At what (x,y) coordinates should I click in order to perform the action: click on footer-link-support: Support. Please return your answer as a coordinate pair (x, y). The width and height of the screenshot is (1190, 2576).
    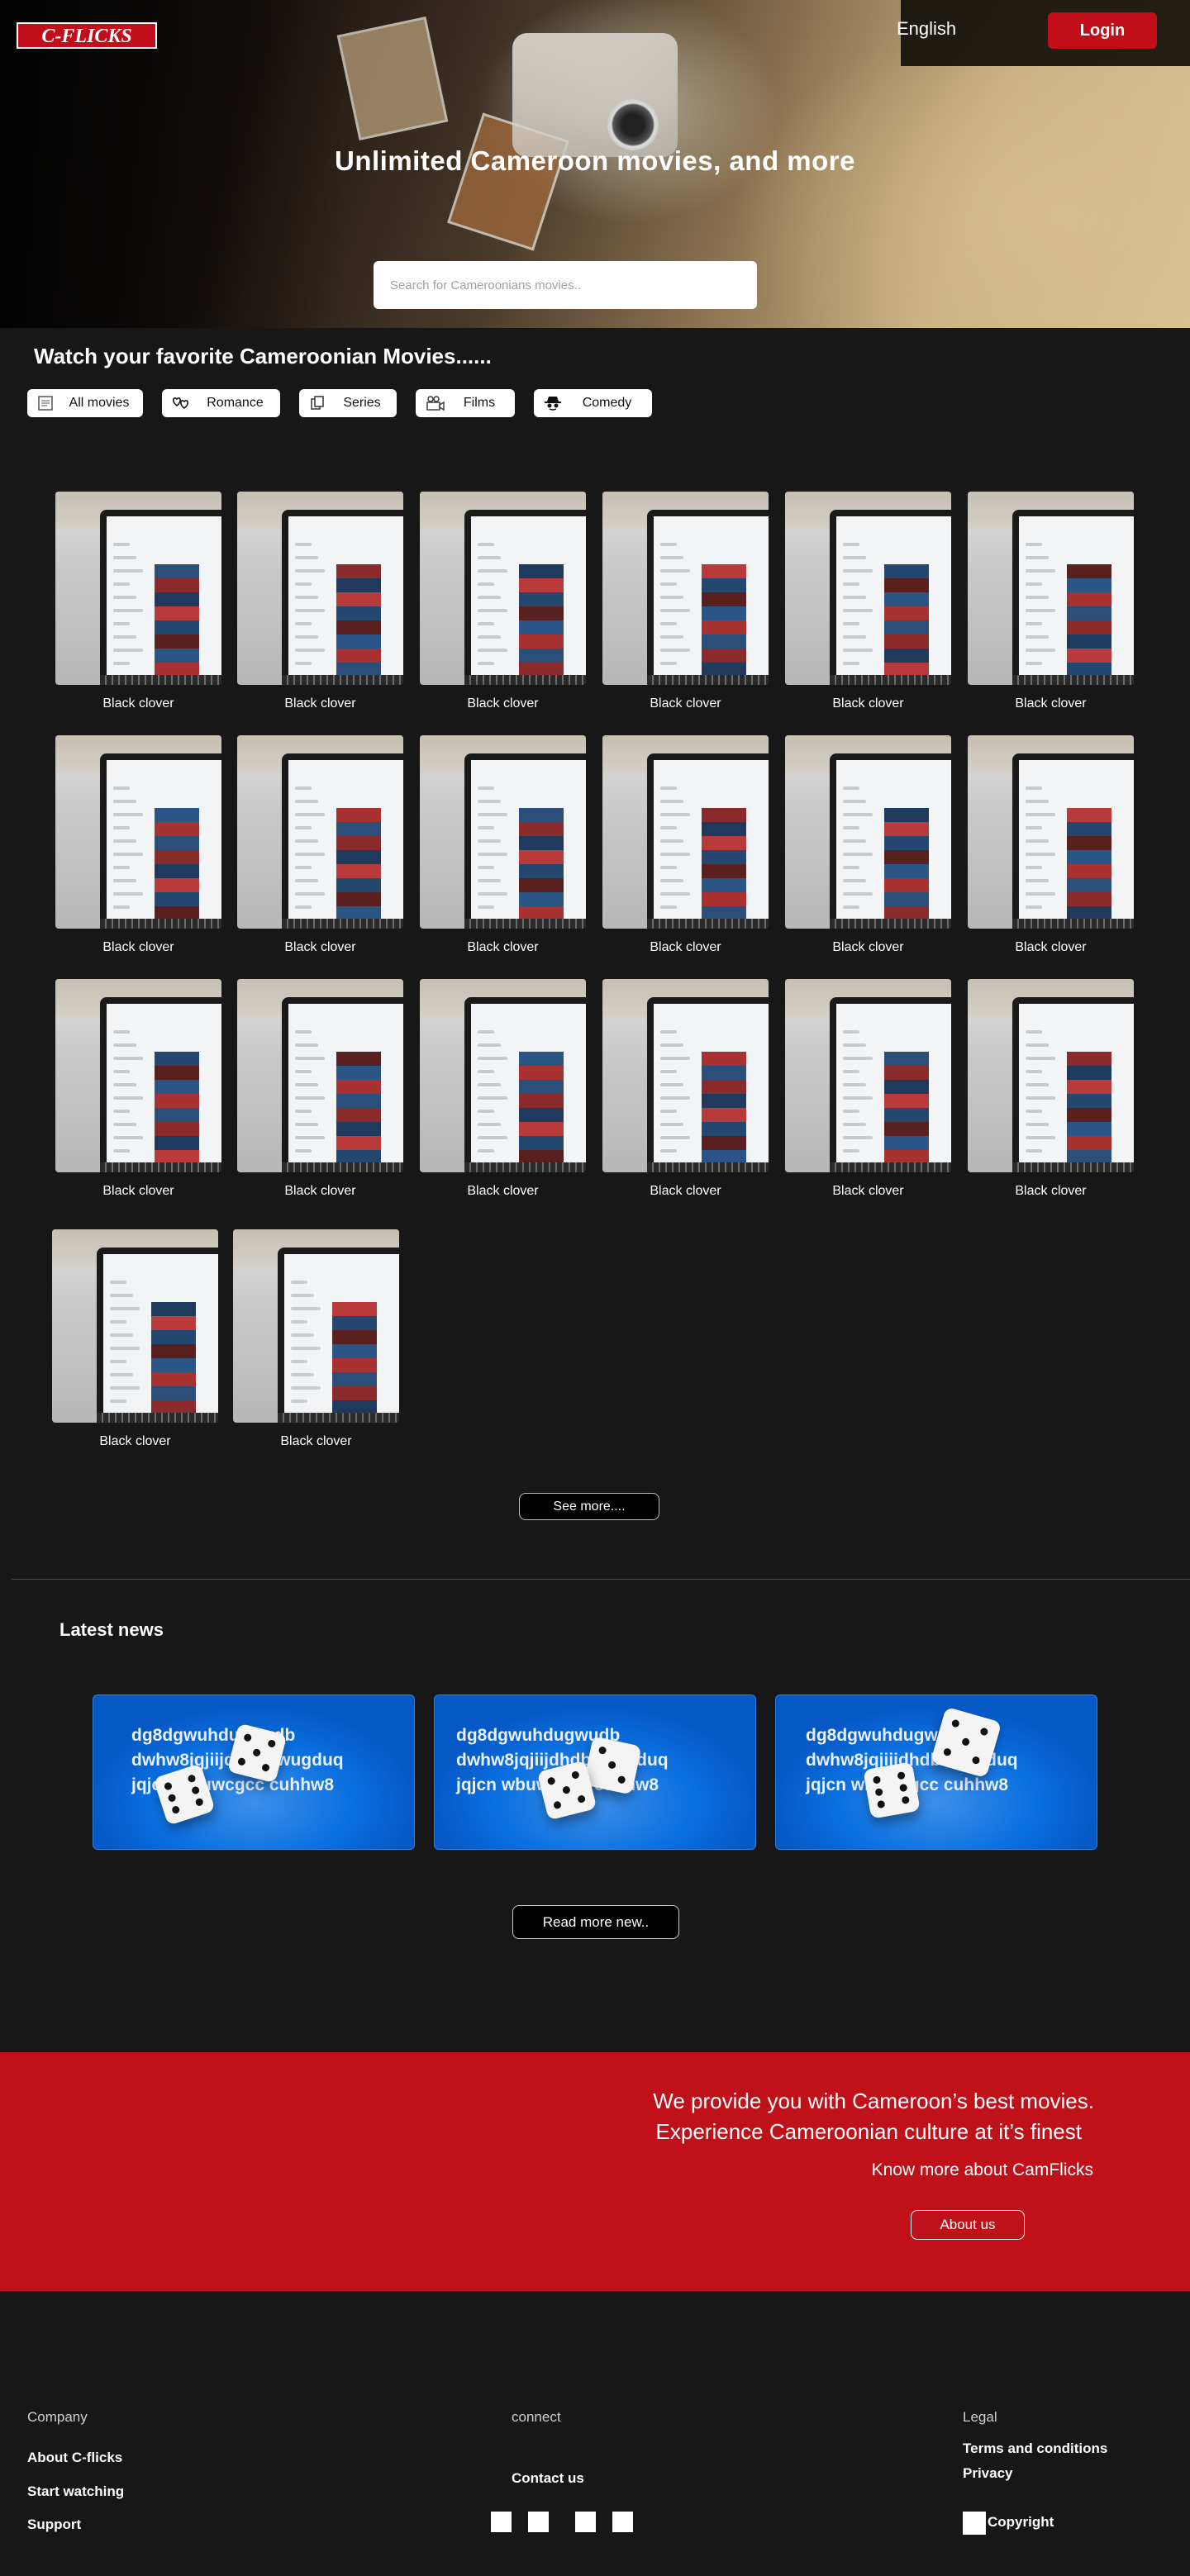
    Looking at the image, I should click on (54, 2525).